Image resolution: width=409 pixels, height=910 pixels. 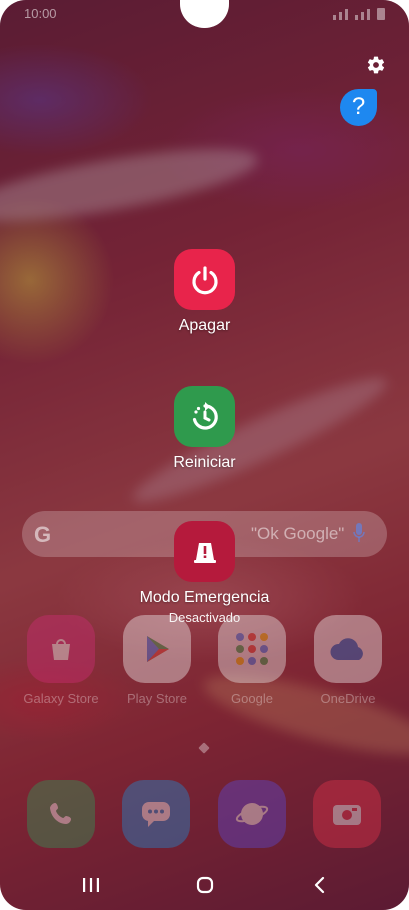 I want to click on battery-icon, so click(x=381, y=14).